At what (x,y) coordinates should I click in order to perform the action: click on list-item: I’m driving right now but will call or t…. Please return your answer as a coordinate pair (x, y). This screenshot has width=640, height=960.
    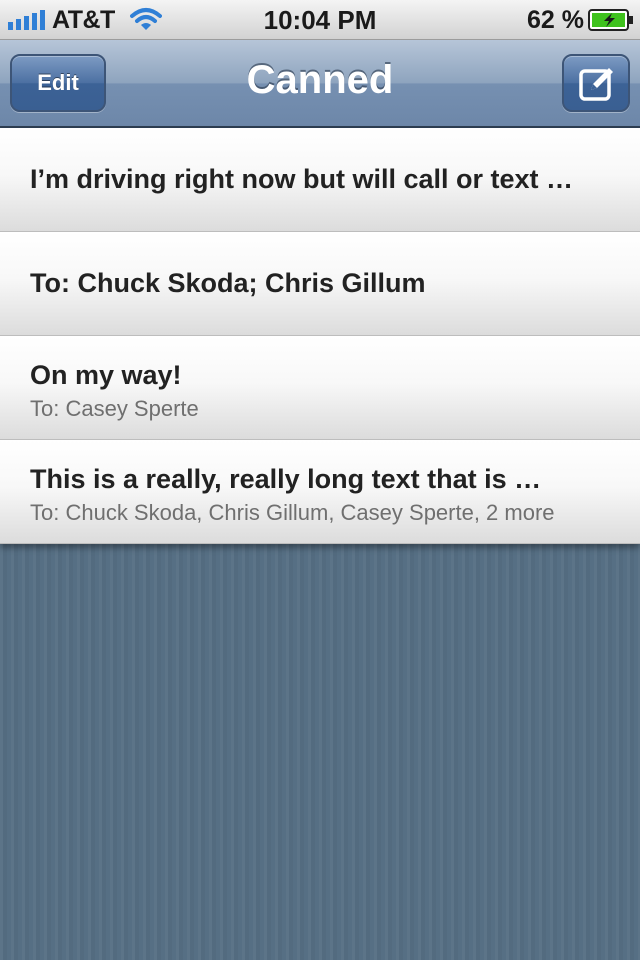
    Looking at the image, I should click on (320, 180).